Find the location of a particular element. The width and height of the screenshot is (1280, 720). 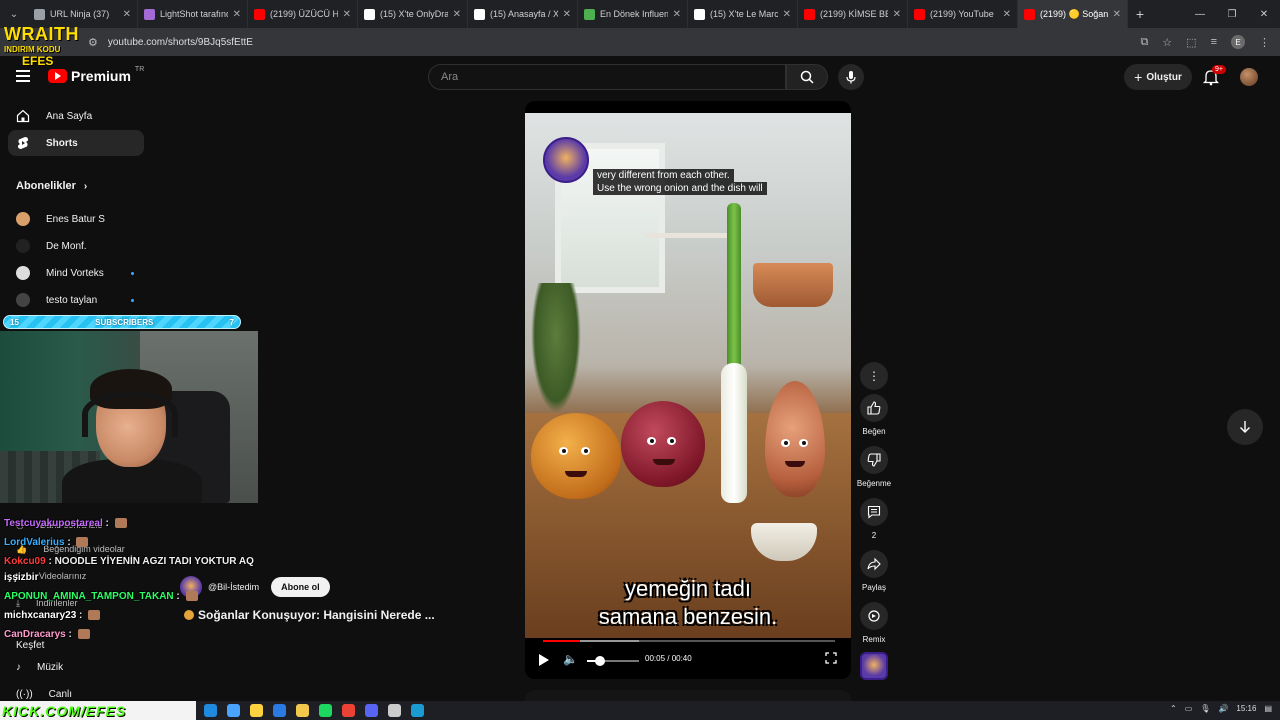

sidebar-item-label: Müzik is located at coordinates (50, 667).